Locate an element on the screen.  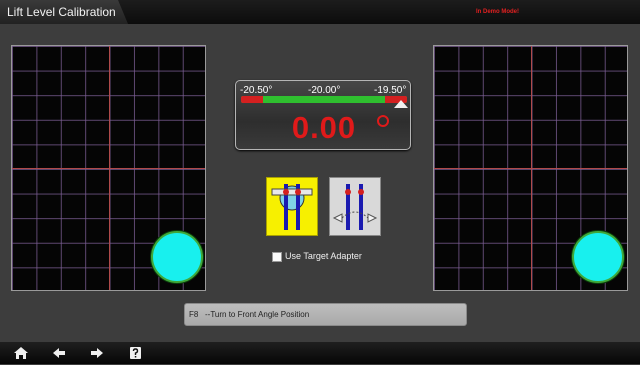
gauge-mid-label: -20.00° is located at coordinates (324, 90).